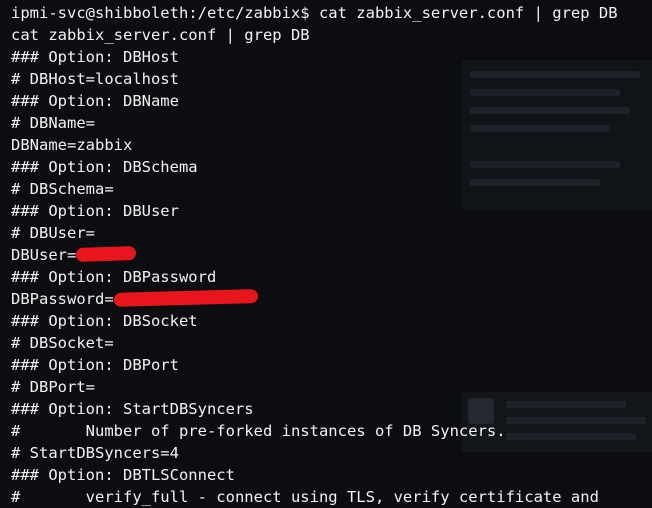  Describe the element at coordinates (53, 233) in the screenshot. I see `terminal-line: # DBUser=` at that location.